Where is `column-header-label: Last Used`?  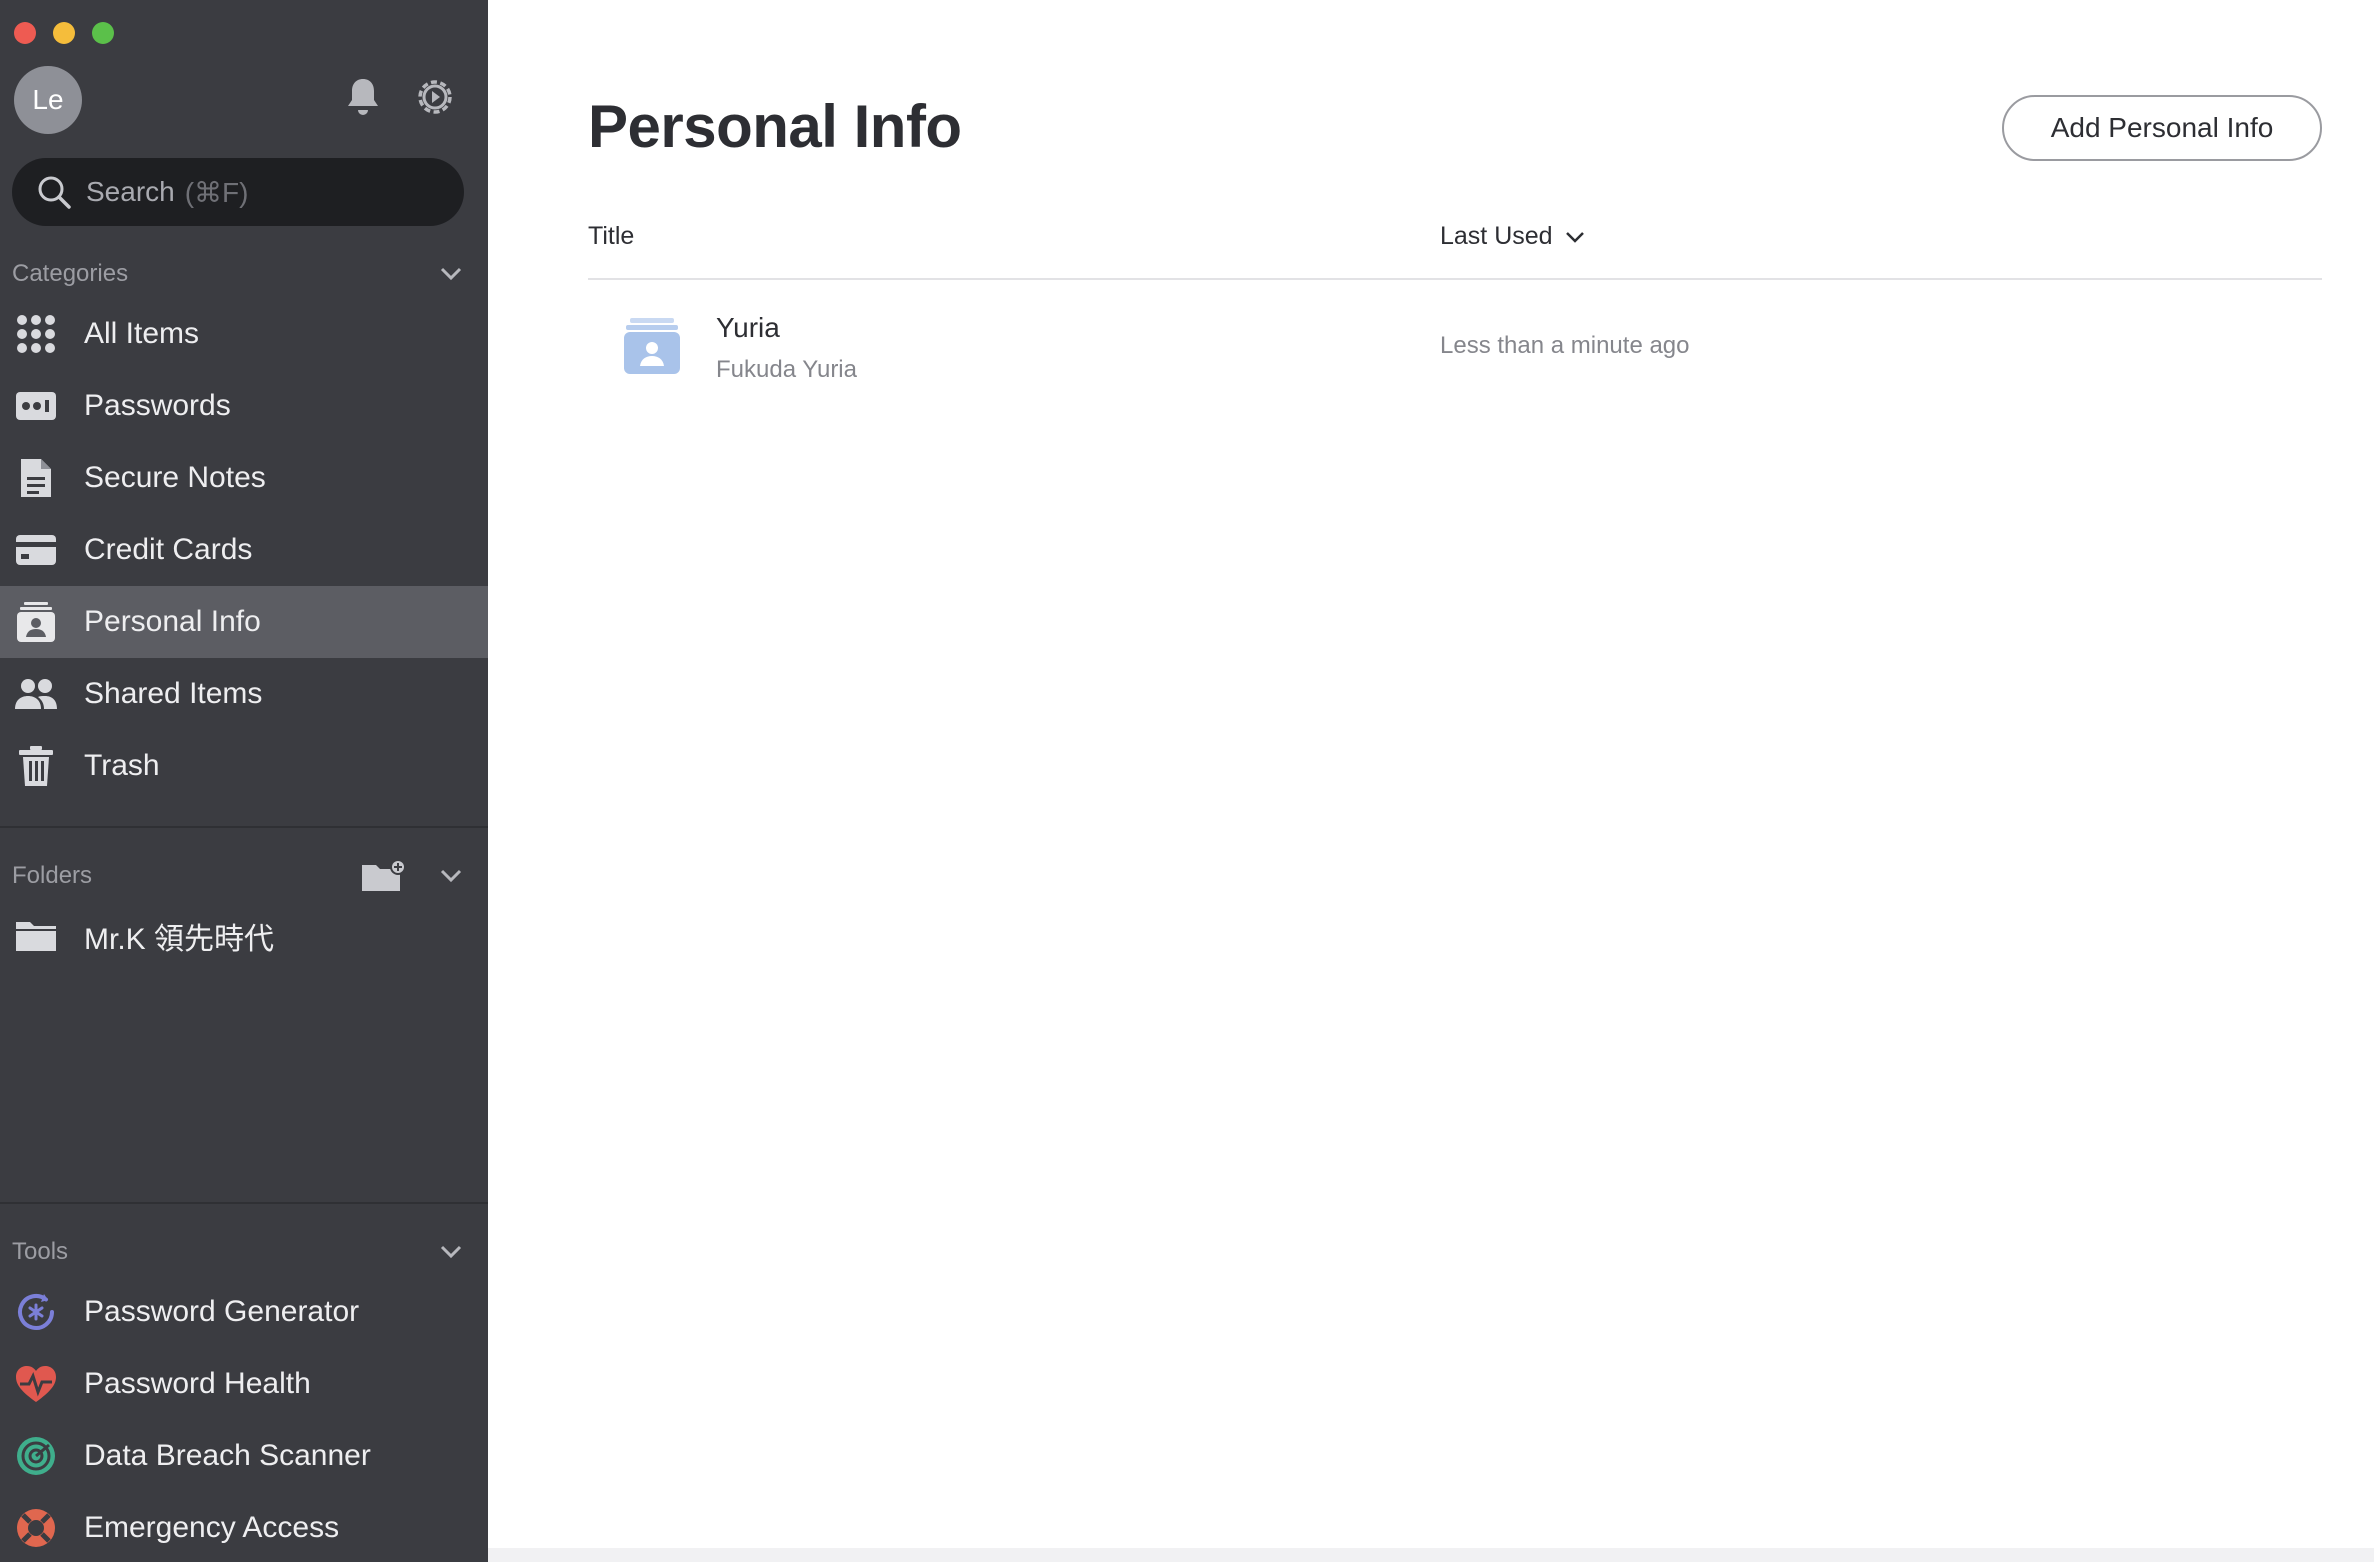 column-header-label: Last Used is located at coordinates (1496, 236).